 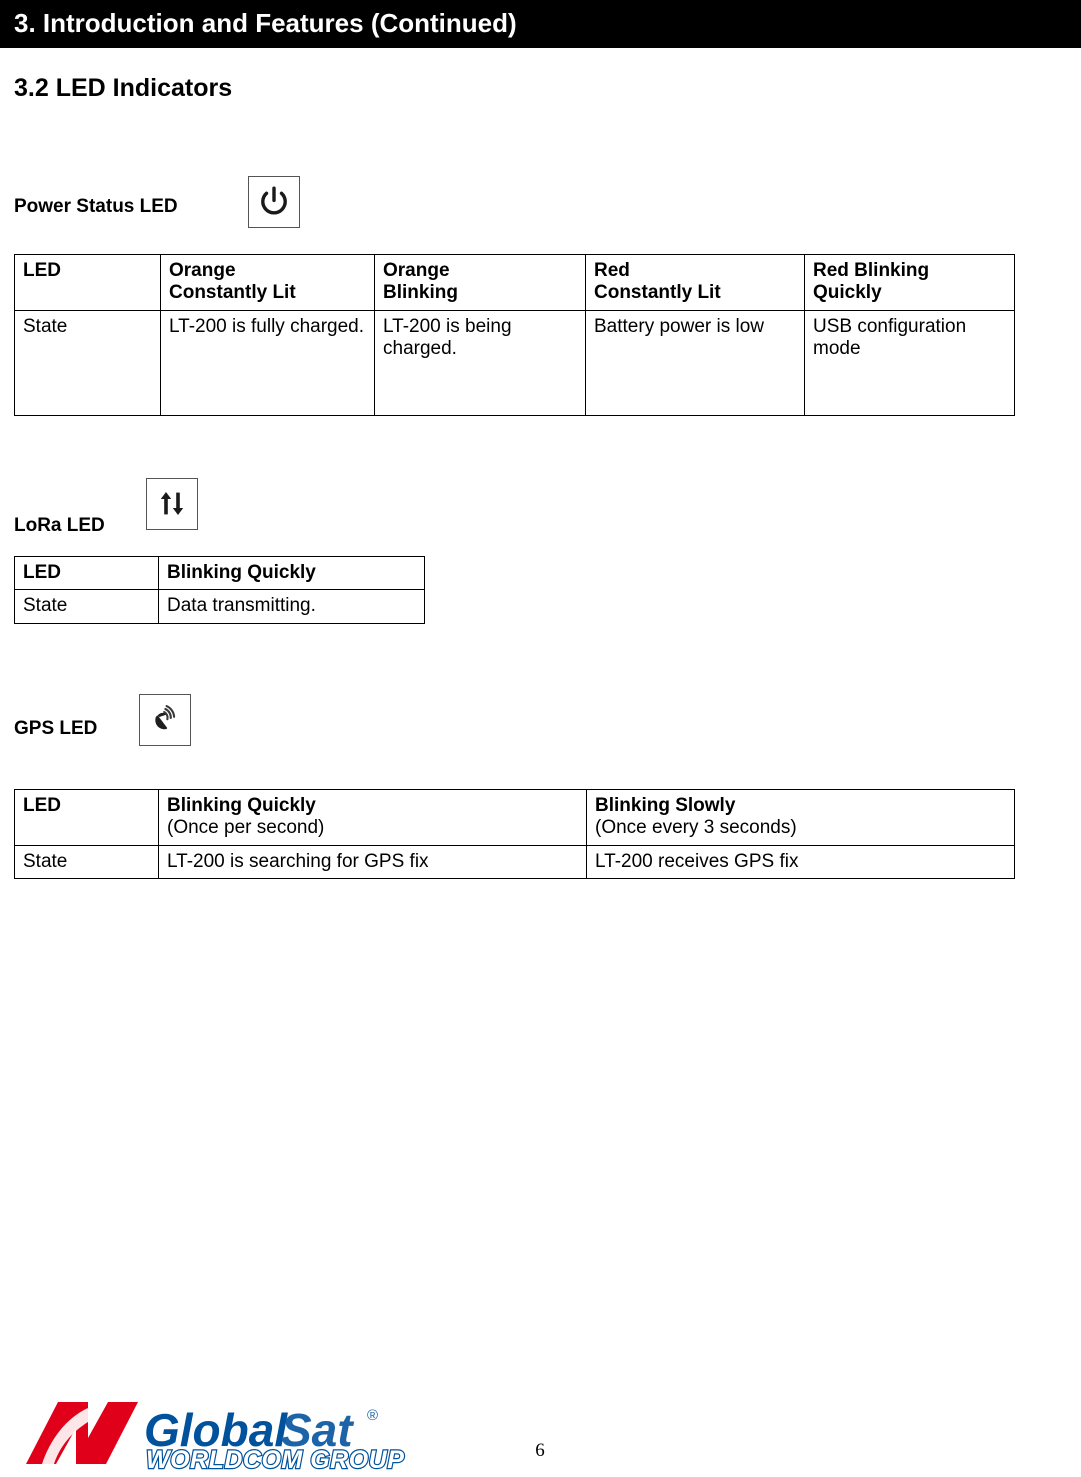 I want to click on table-cell: Data transmitting., so click(x=291, y=606).